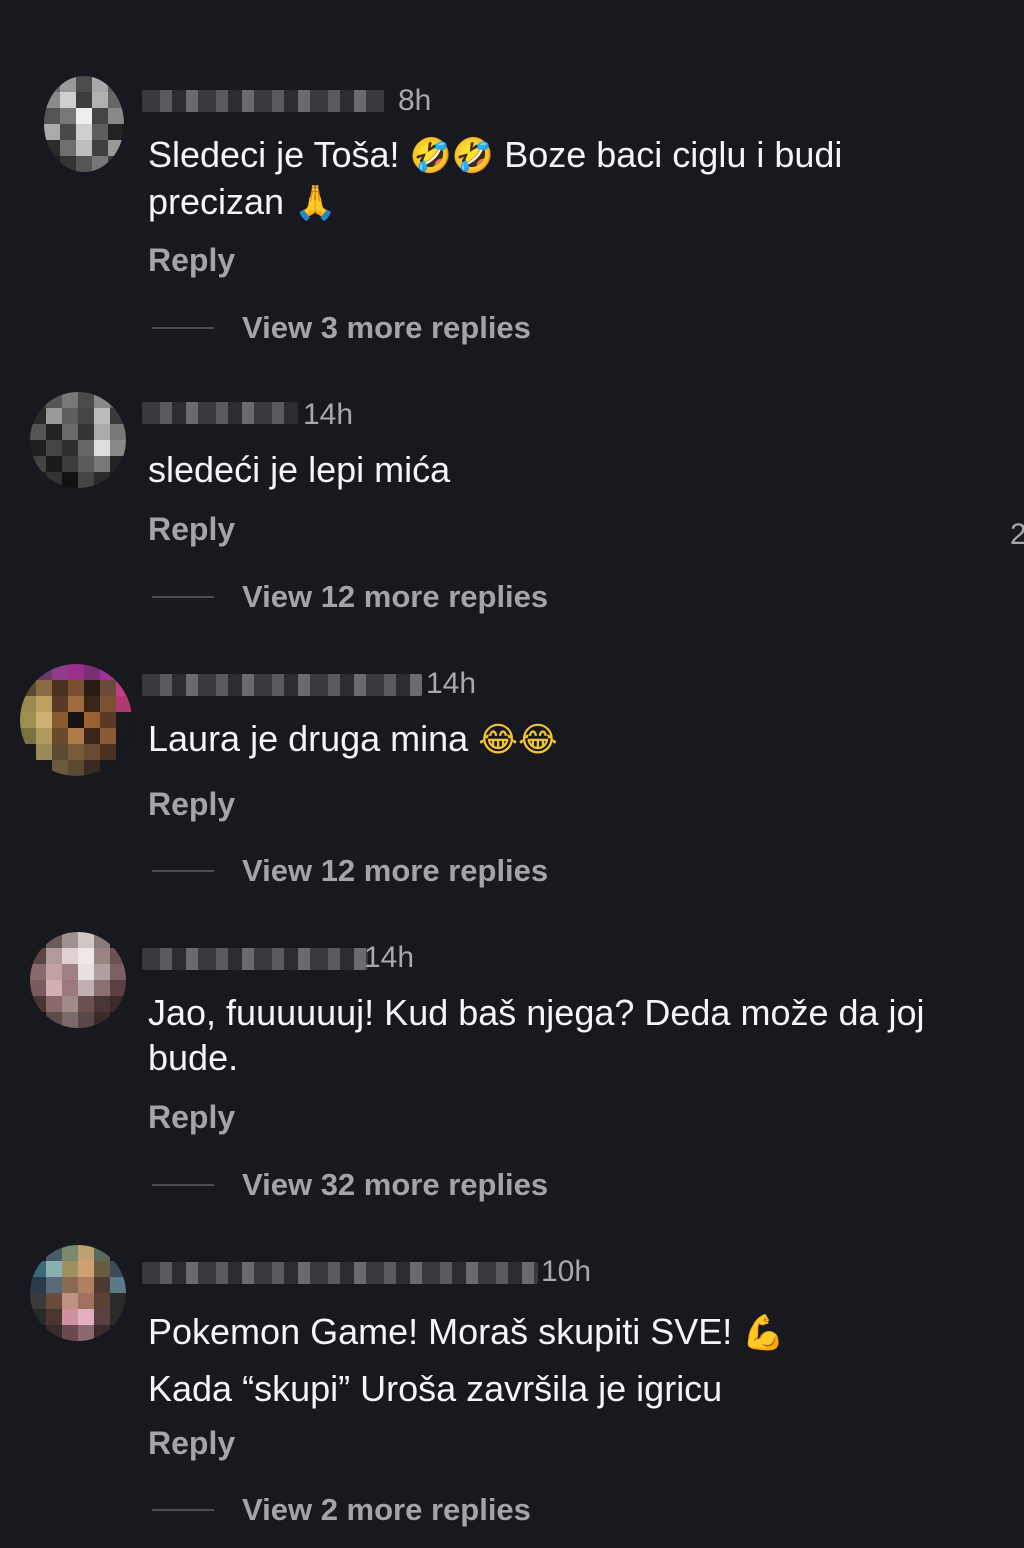 This screenshot has width=1024, height=1548. Describe the element at coordinates (415, 100) in the screenshot. I see `timestamp: 8h` at that location.